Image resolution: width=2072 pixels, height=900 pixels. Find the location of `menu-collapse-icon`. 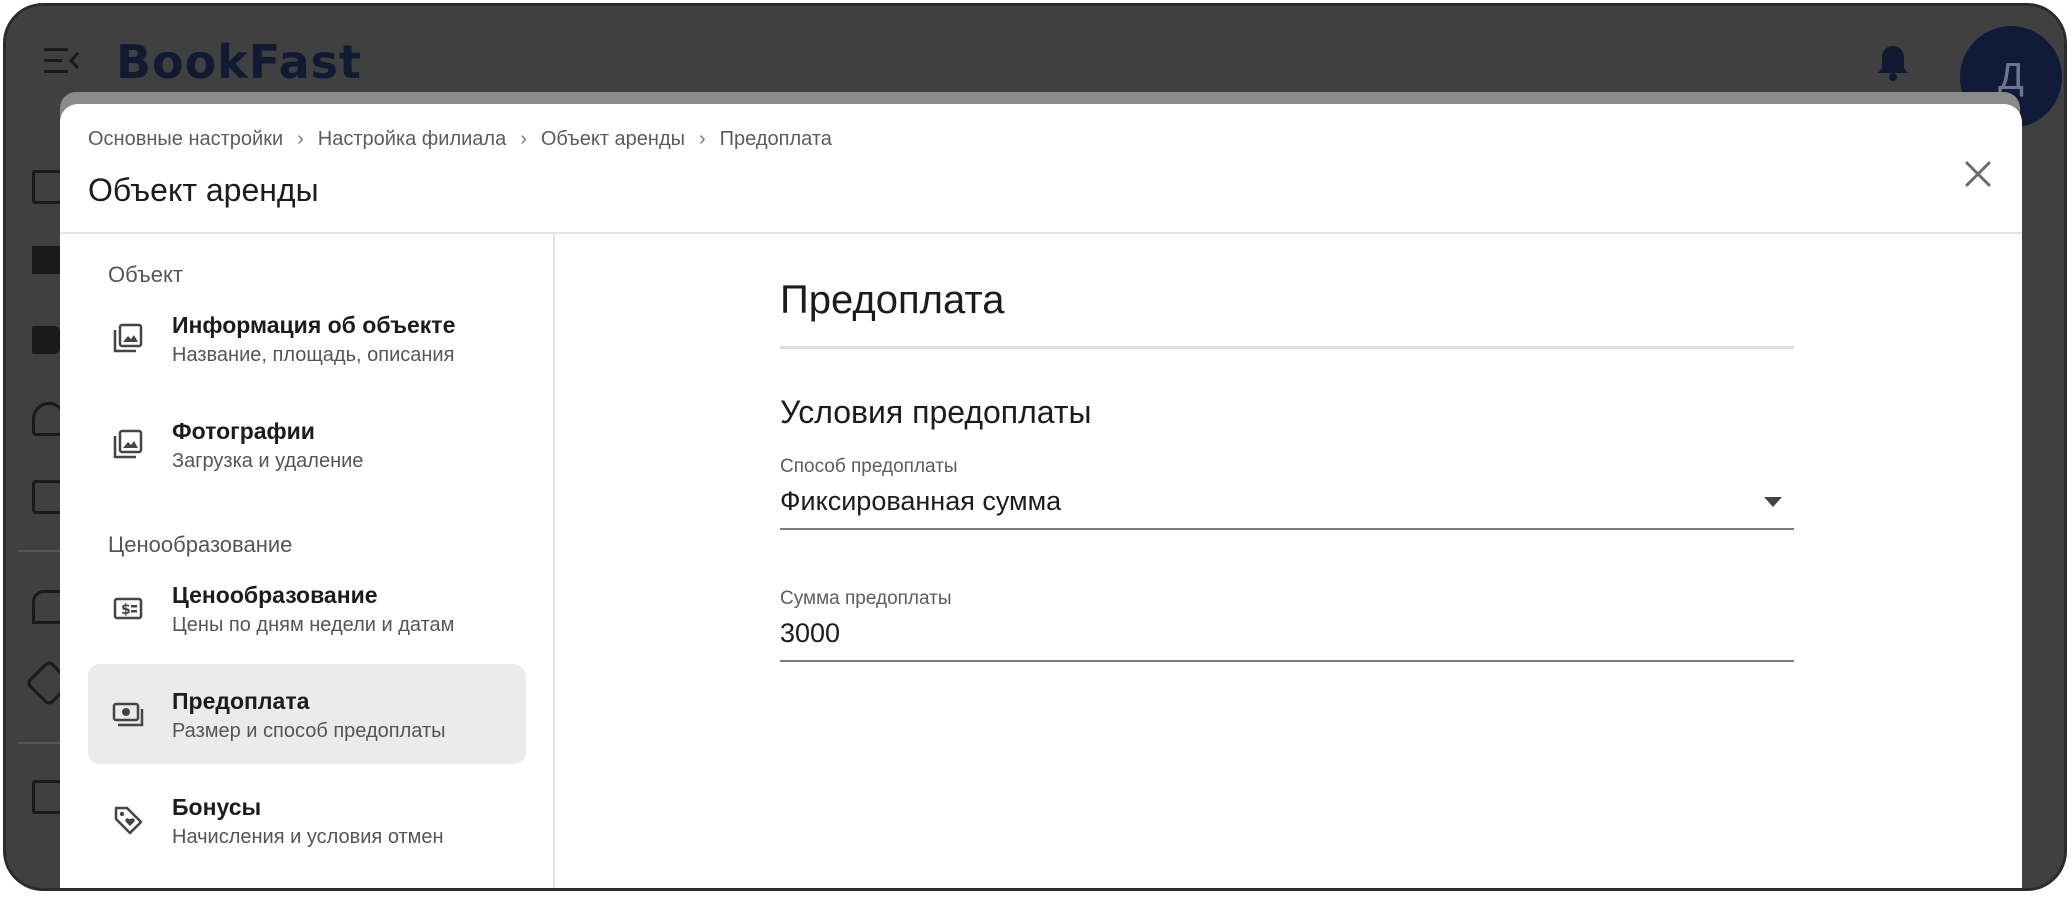

menu-collapse-icon is located at coordinates (62, 61).